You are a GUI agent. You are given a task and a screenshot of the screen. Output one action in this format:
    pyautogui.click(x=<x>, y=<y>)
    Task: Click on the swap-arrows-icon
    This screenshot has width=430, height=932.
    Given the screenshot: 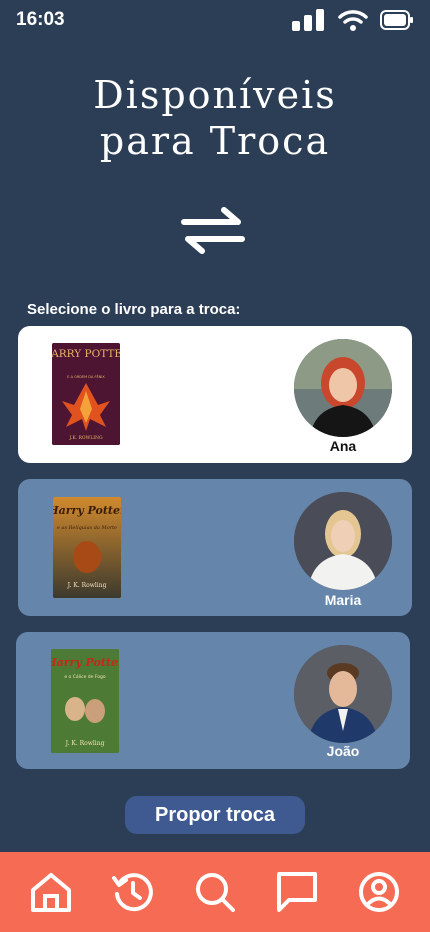 What is the action you would take?
    pyautogui.click(x=213, y=230)
    